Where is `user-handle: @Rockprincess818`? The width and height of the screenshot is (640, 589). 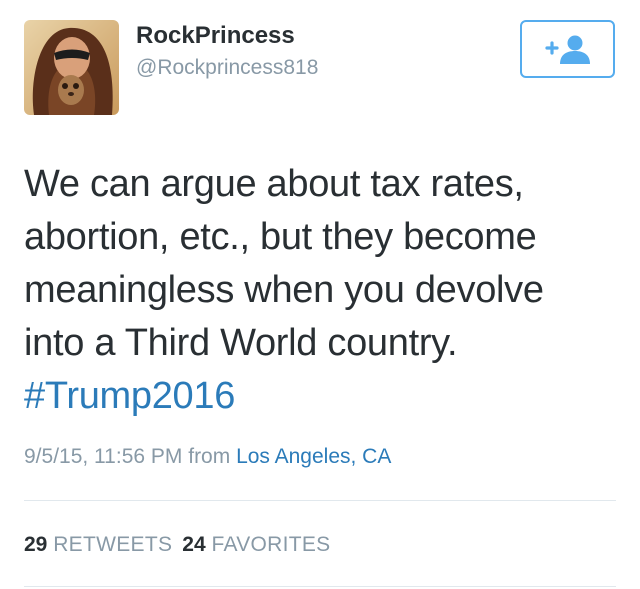
user-handle: @Rockprincess818 is located at coordinates (227, 68).